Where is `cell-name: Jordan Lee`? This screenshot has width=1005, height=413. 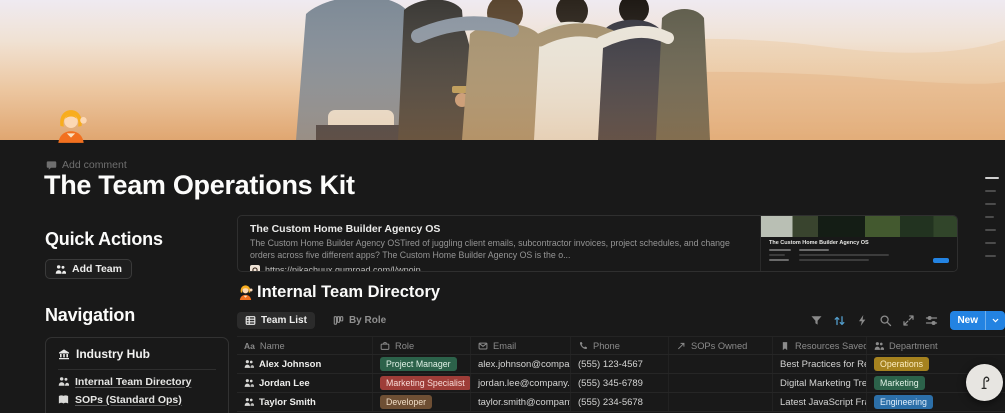 cell-name: Jordan Lee is located at coordinates (305, 383).